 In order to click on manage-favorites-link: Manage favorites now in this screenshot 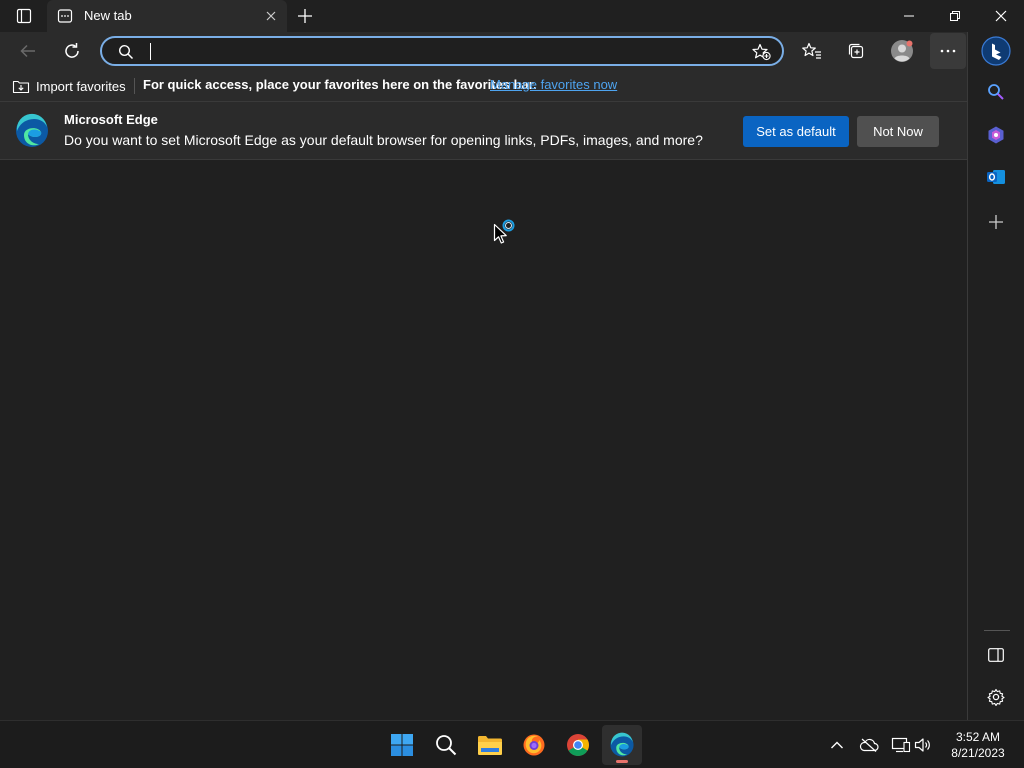, I will do `click(553, 84)`.